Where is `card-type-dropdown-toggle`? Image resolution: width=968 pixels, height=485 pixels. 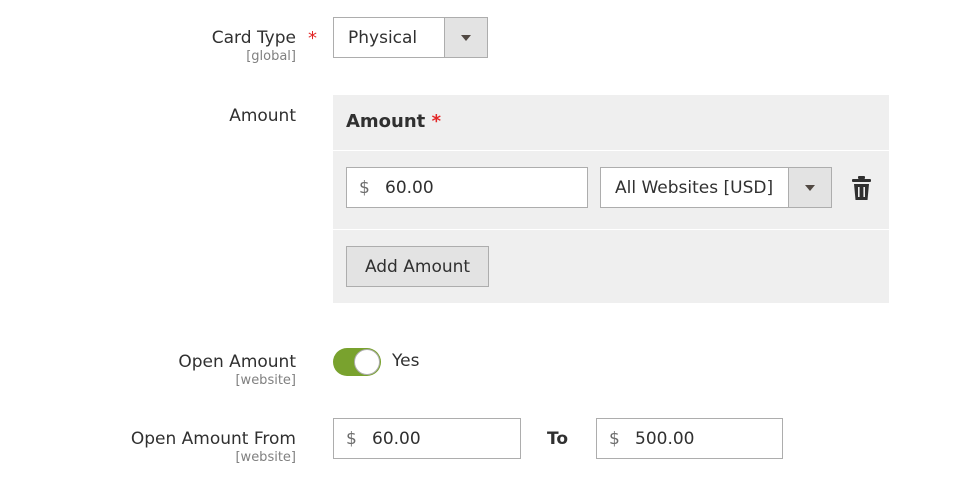
card-type-dropdown-toggle is located at coordinates (465, 37).